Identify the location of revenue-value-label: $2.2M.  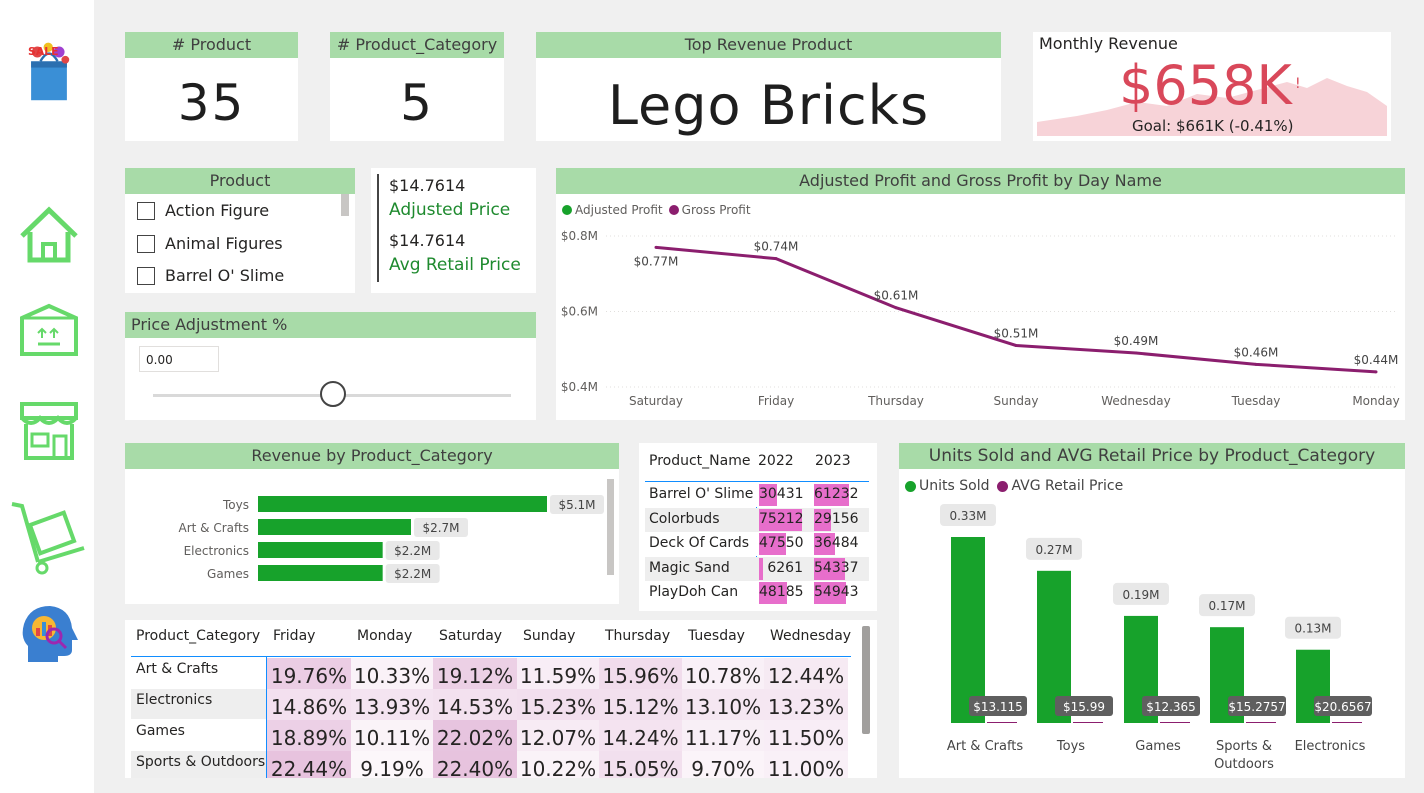
(412, 551).